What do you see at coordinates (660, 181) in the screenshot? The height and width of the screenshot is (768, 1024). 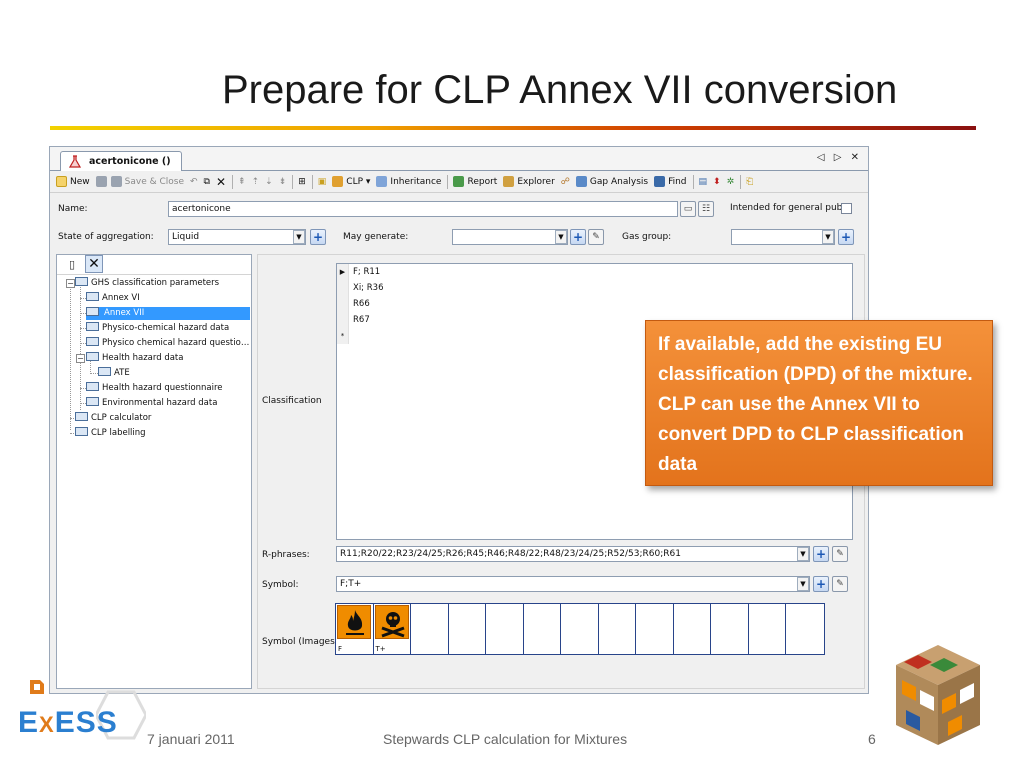 I see `find-icon` at bounding box center [660, 181].